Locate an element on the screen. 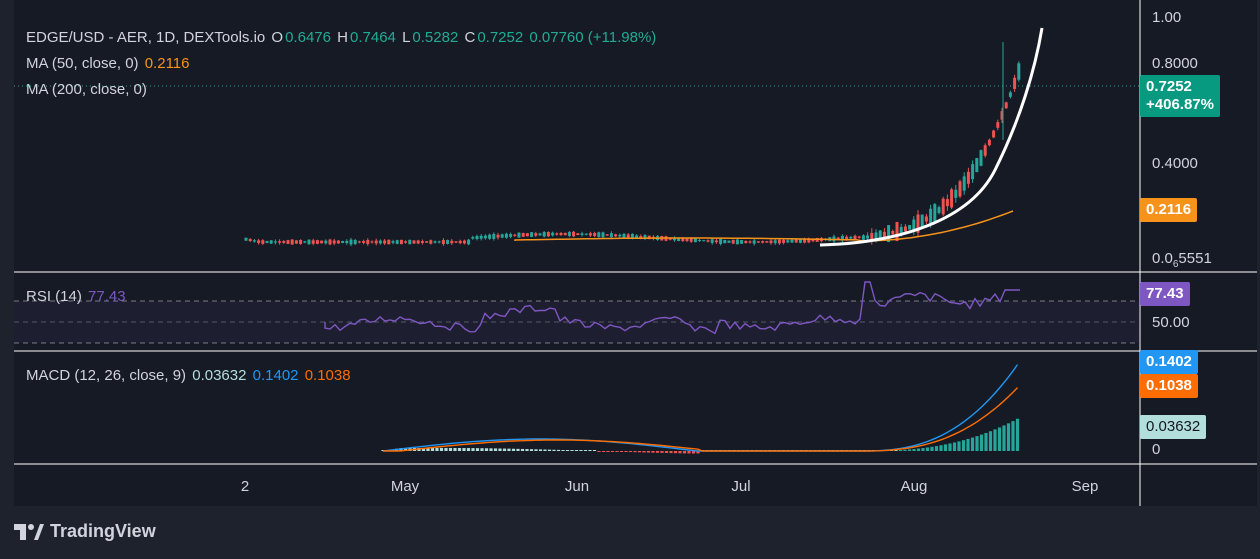 This screenshot has height=559, width=1260. ma50-legend: MA (50, close, 0) 0.2116 is located at coordinates (108, 63).